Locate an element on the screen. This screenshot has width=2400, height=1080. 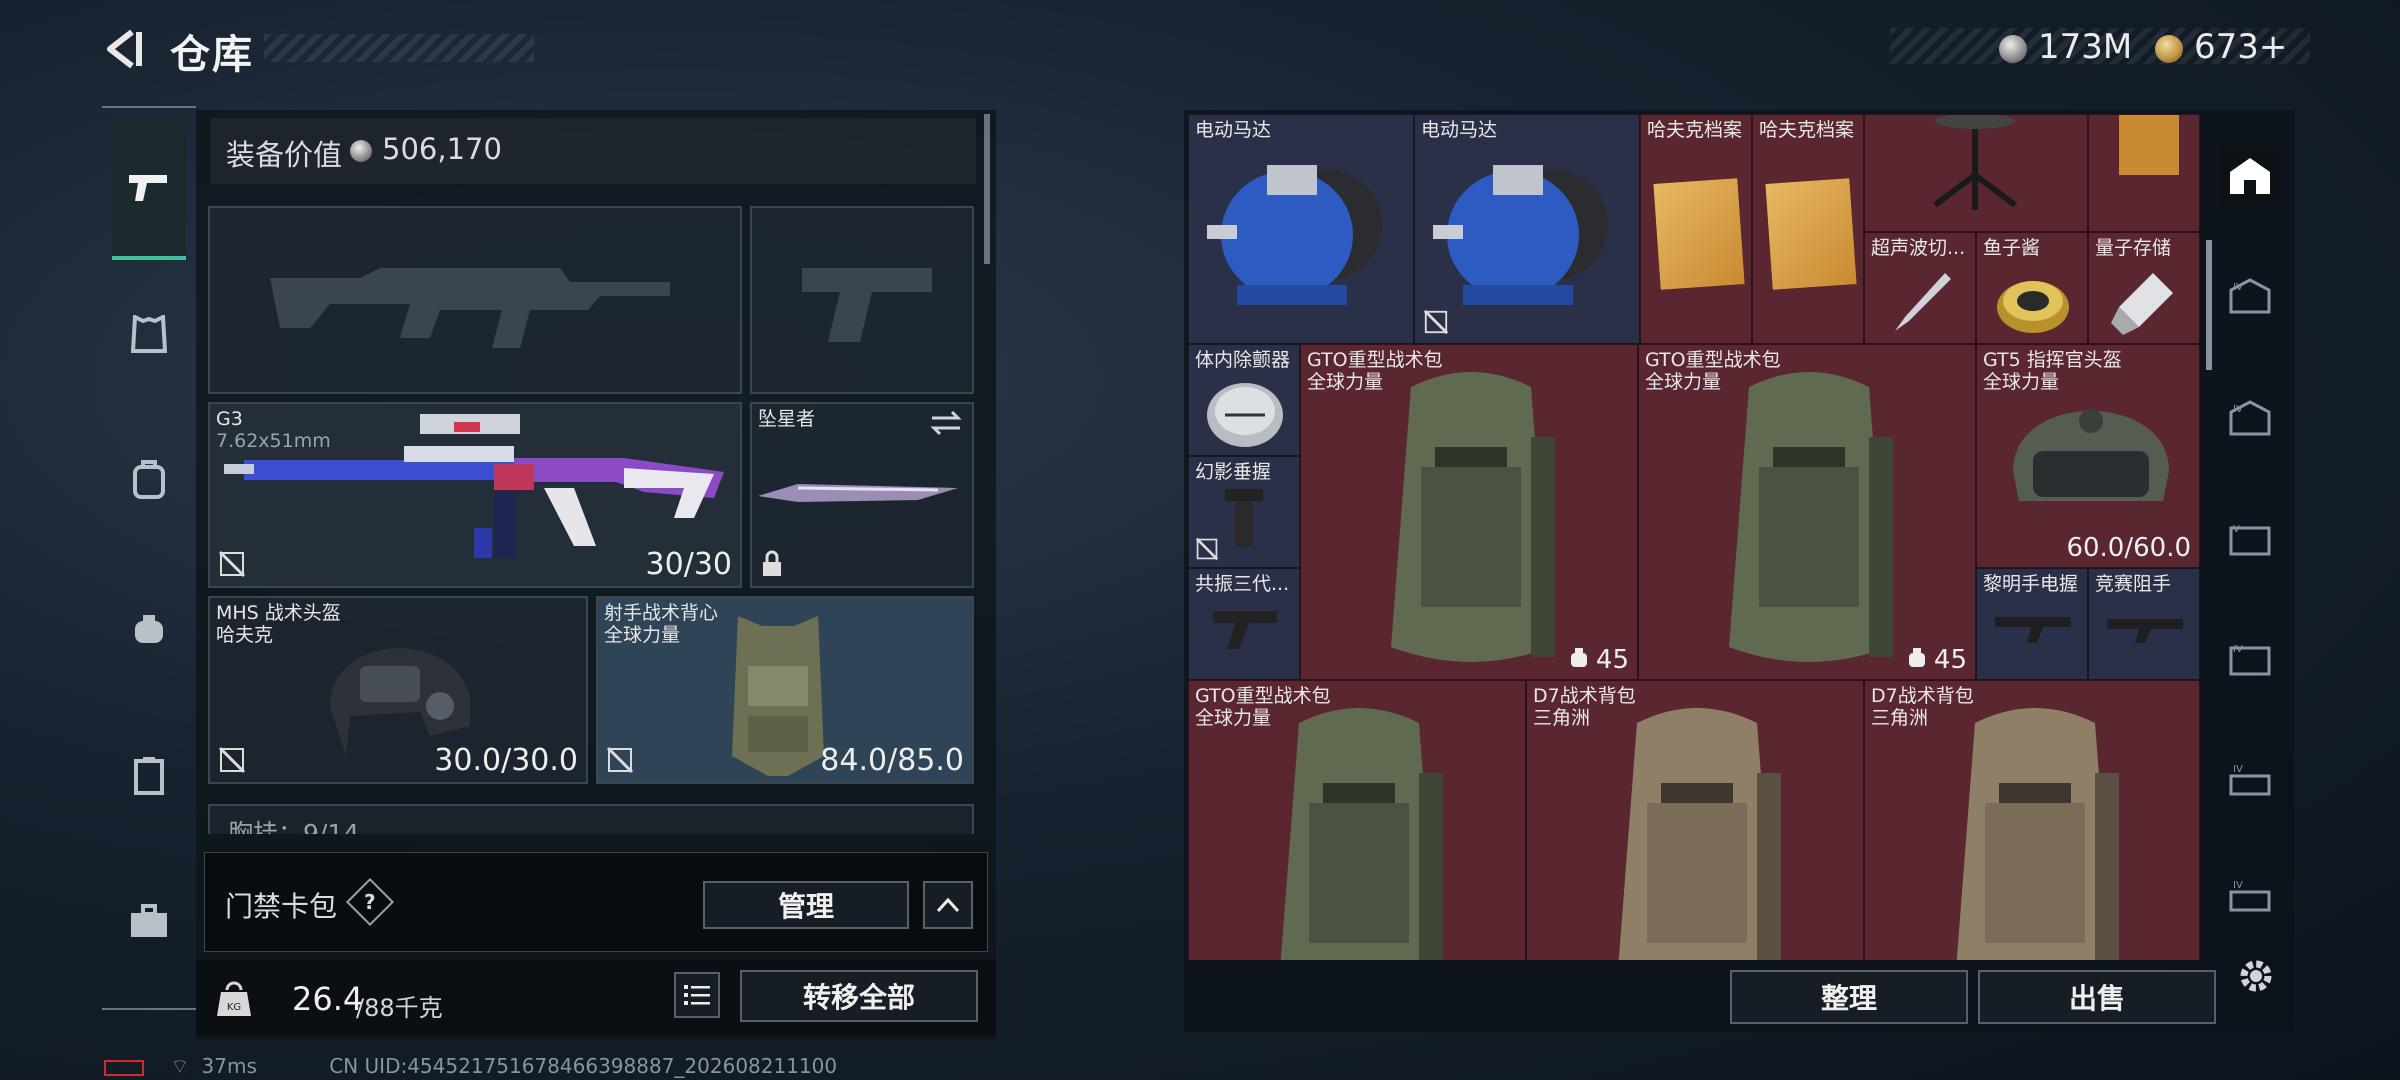
weight-current: 26.4 is located at coordinates (328, 999).